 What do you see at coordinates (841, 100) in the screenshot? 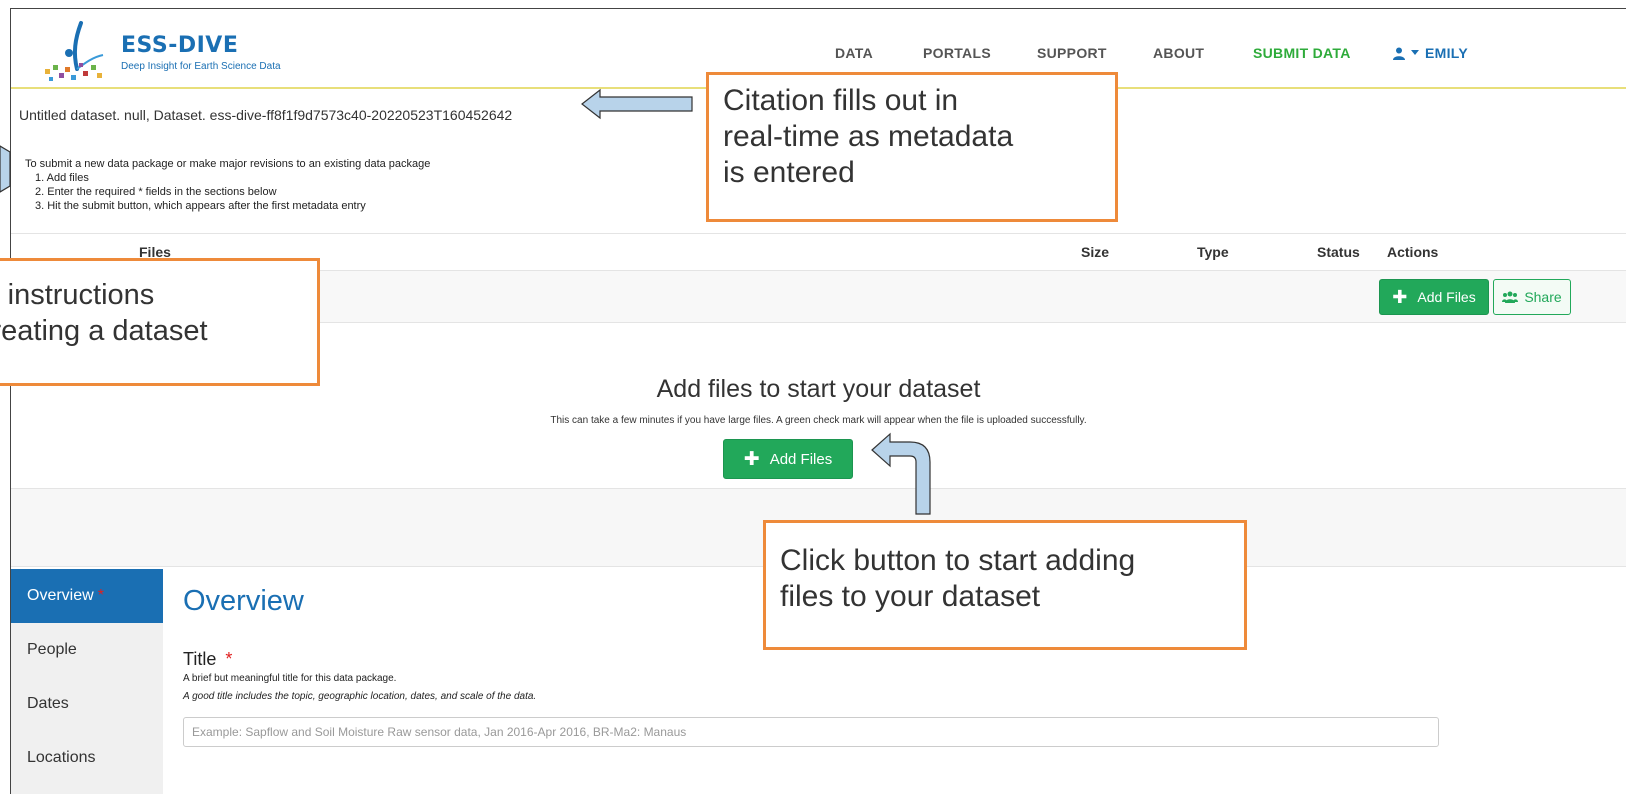
I see `callout-line: Citation fills out in` at bounding box center [841, 100].